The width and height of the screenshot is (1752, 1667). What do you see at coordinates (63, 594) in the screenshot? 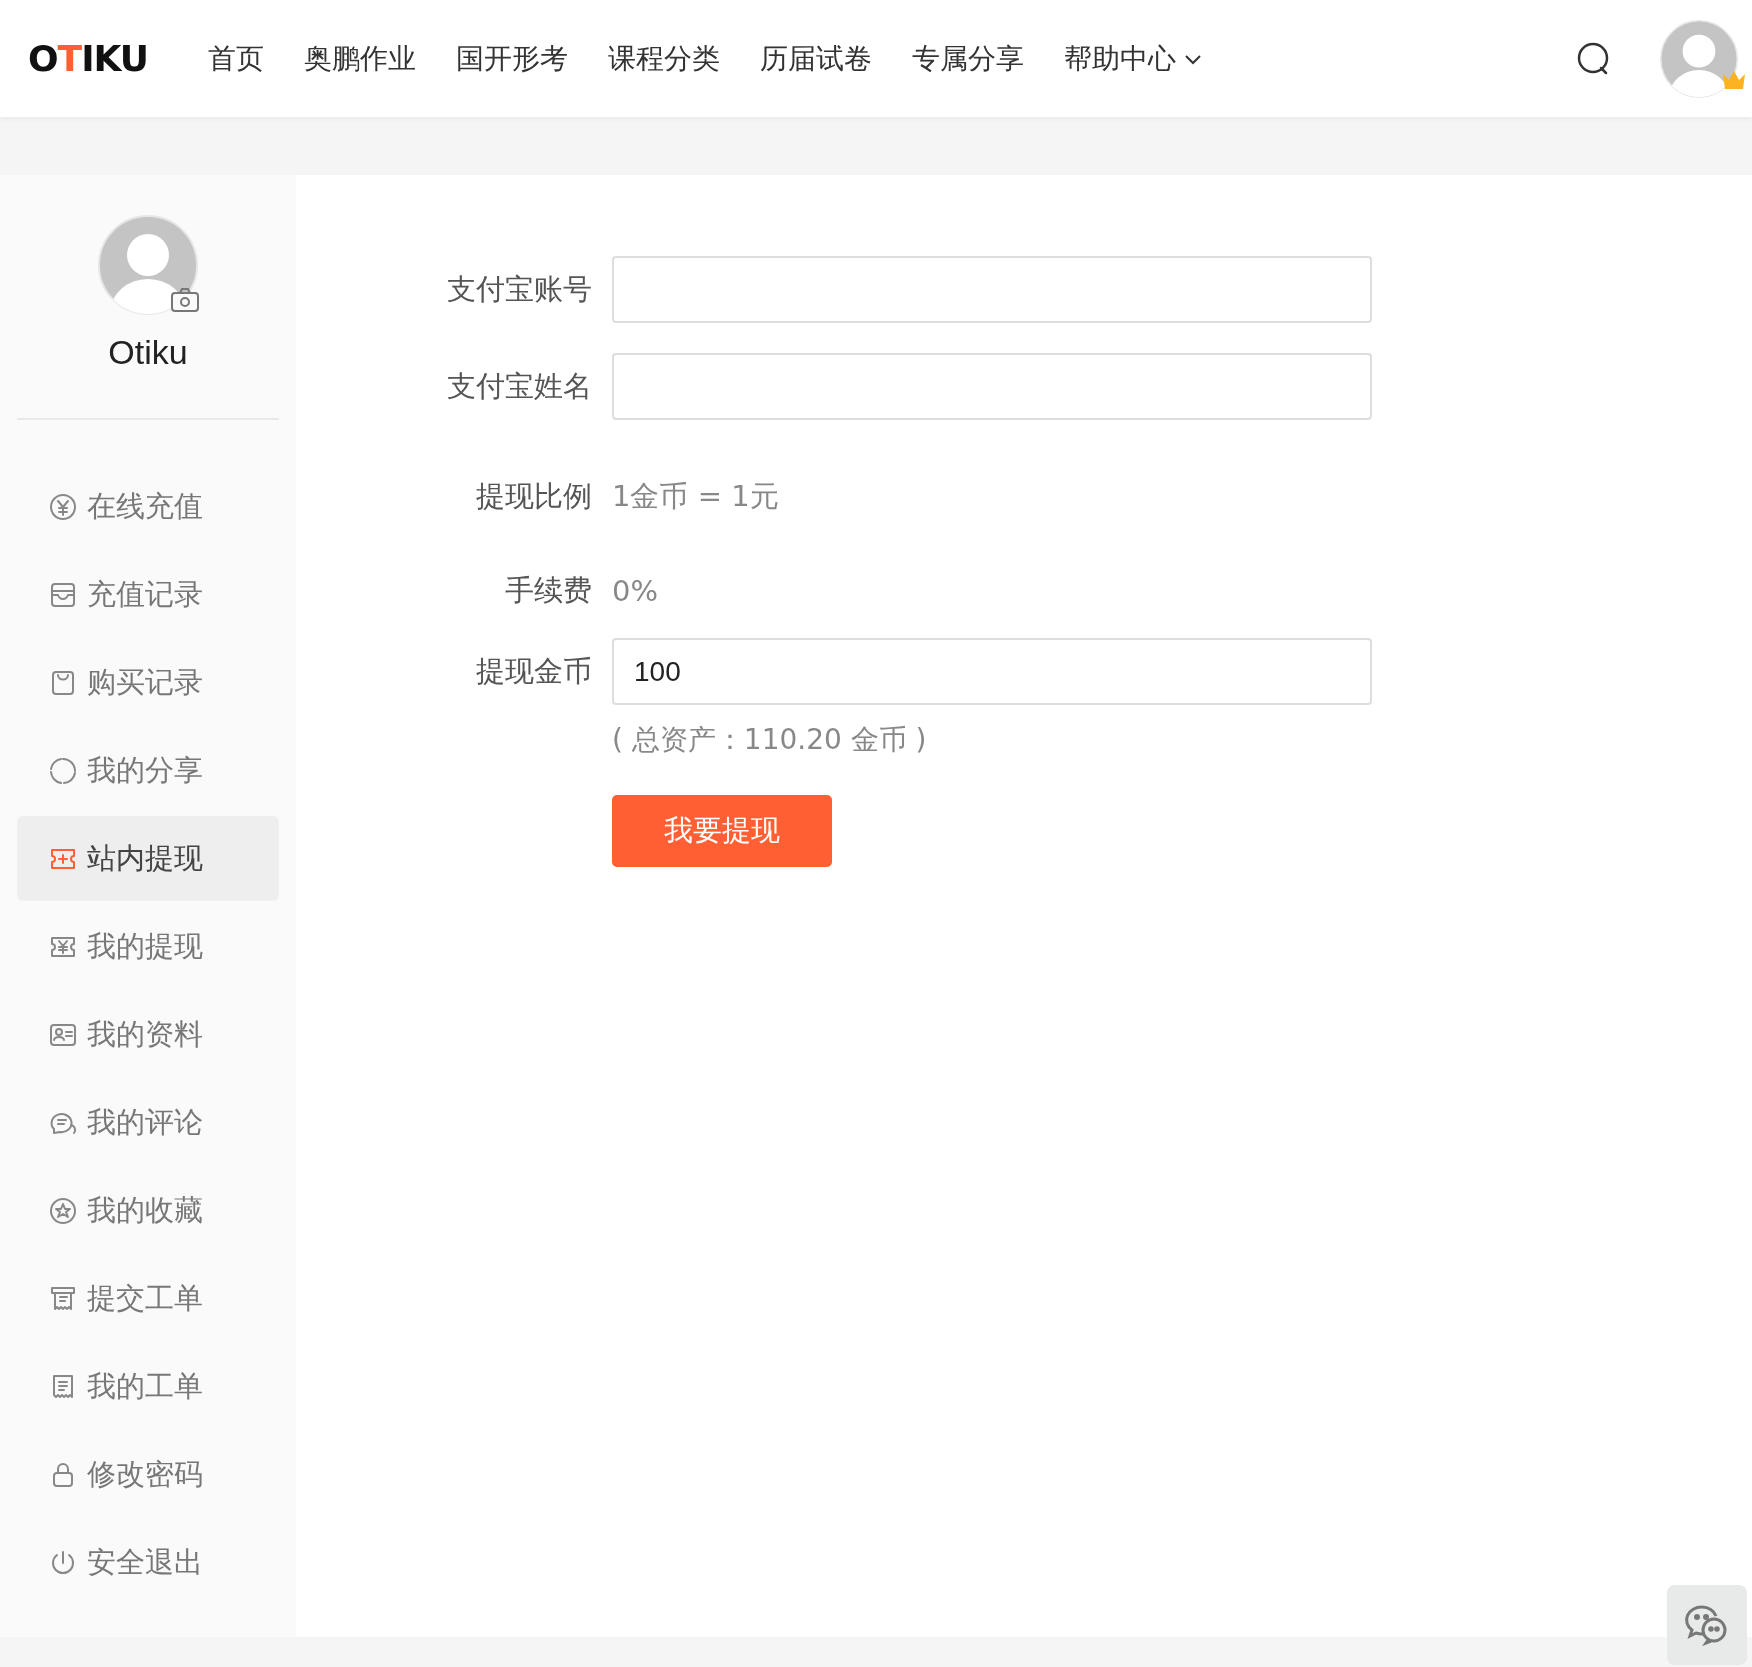
I see `tray-icon` at bounding box center [63, 594].